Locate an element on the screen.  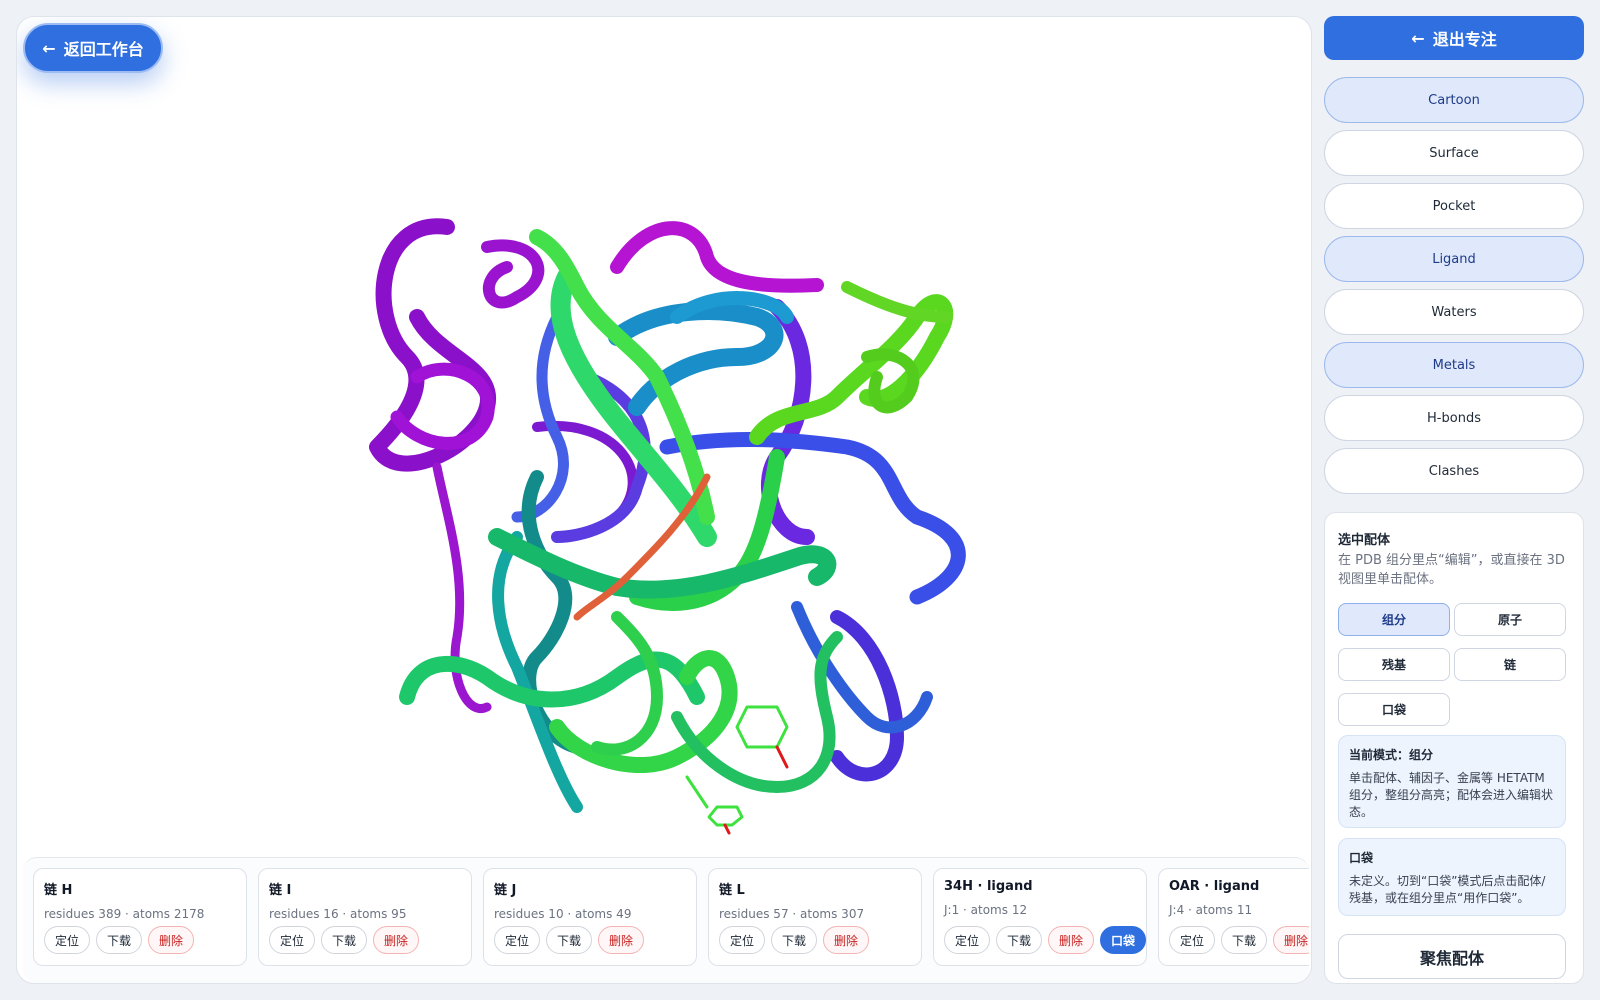
card-stats: J:4 · atoms 11 is located at coordinates (1211, 910).